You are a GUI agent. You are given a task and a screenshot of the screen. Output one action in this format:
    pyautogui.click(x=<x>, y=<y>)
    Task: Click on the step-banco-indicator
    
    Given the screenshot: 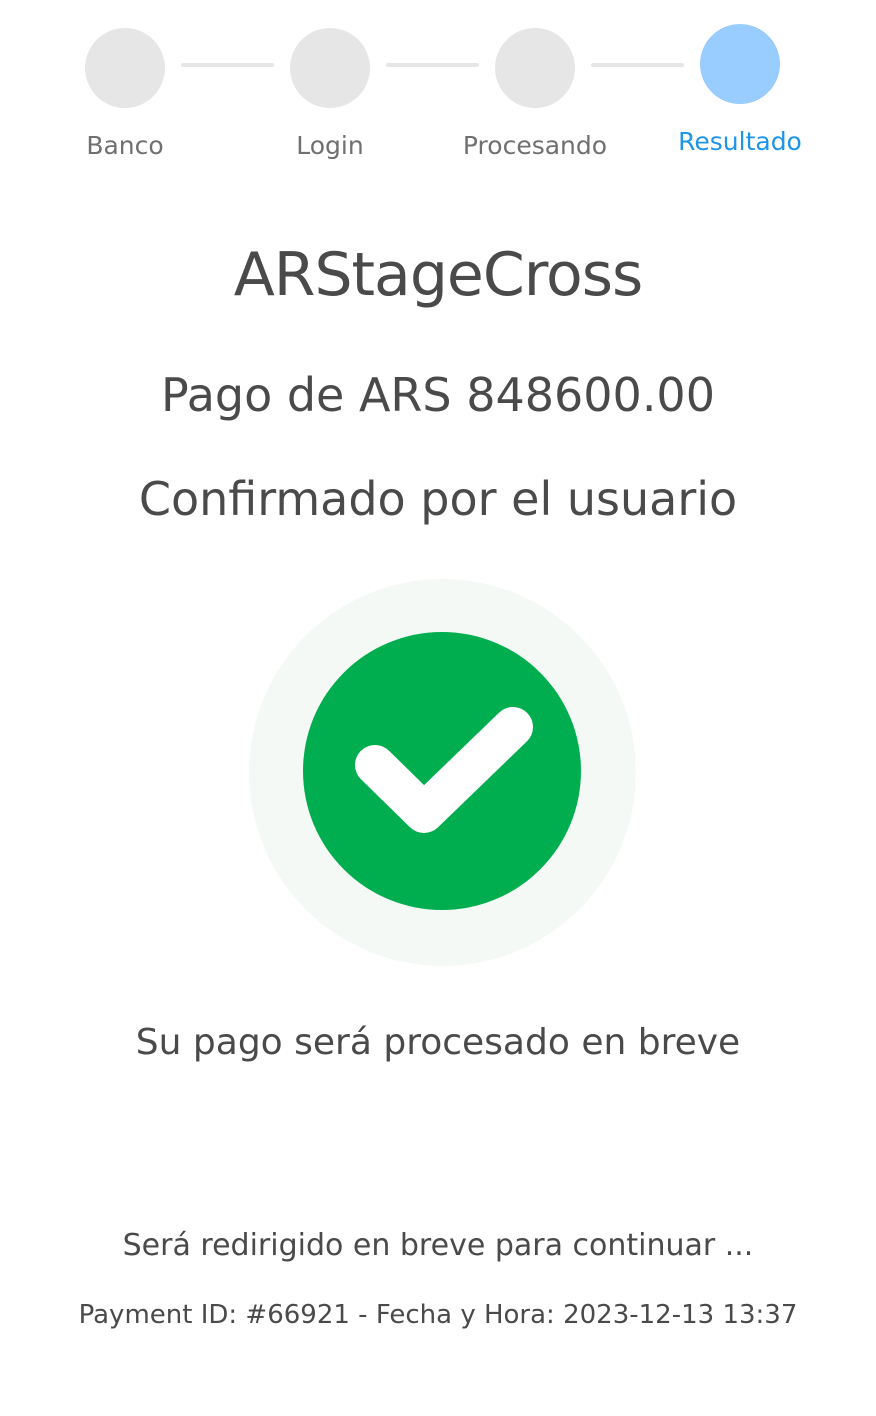 What is the action you would take?
    pyautogui.click(x=125, y=68)
    